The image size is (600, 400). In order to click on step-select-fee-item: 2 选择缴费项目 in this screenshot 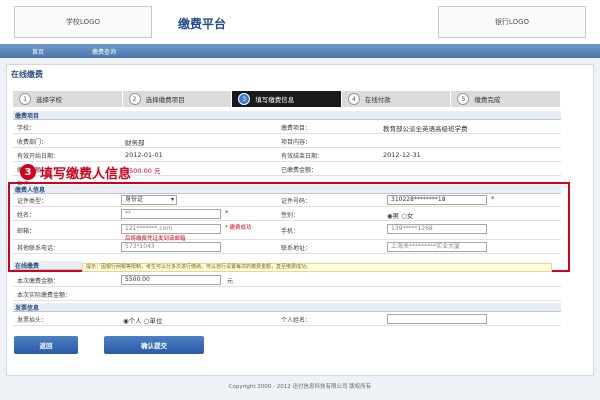, I will do `click(177, 99)`.